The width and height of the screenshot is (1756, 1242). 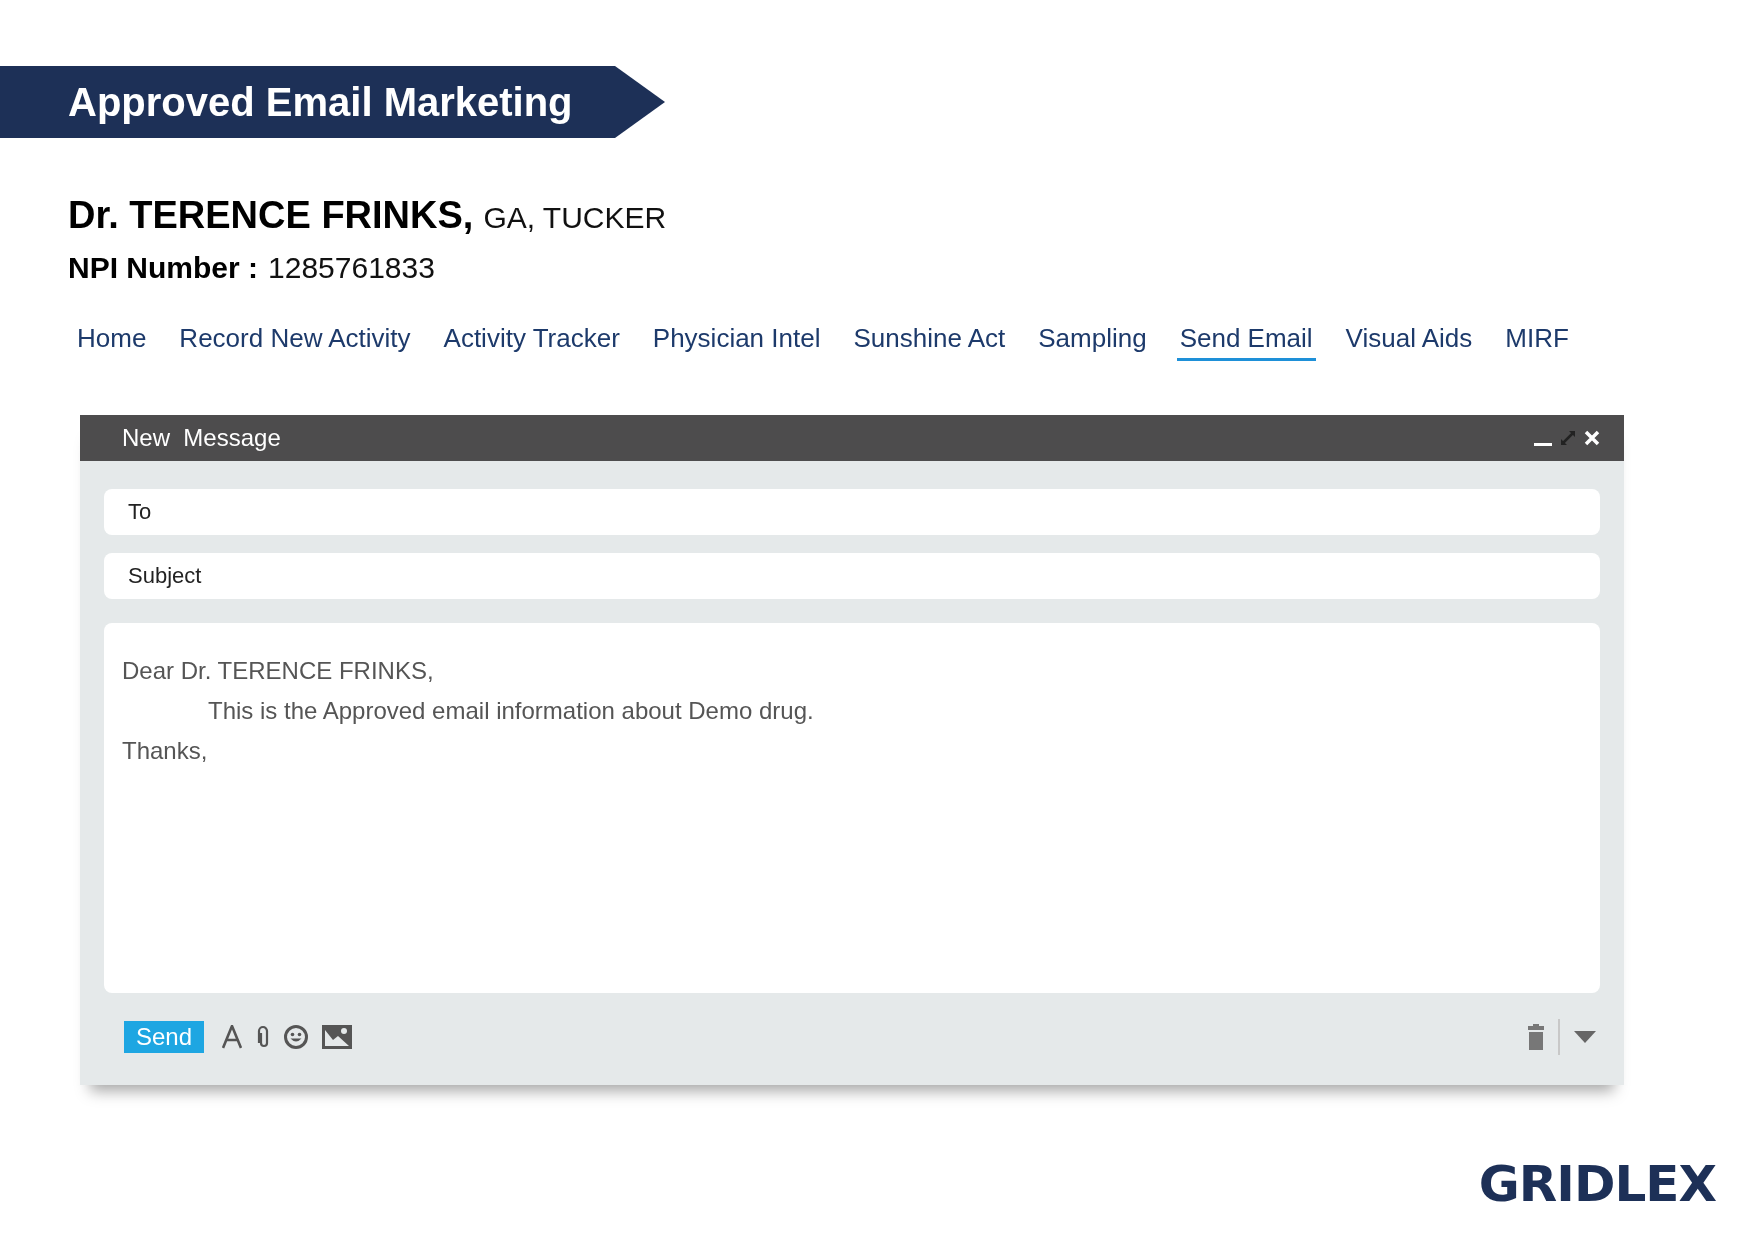 What do you see at coordinates (296, 1037) in the screenshot?
I see `smiley-icon` at bounding box center [296, 1037].